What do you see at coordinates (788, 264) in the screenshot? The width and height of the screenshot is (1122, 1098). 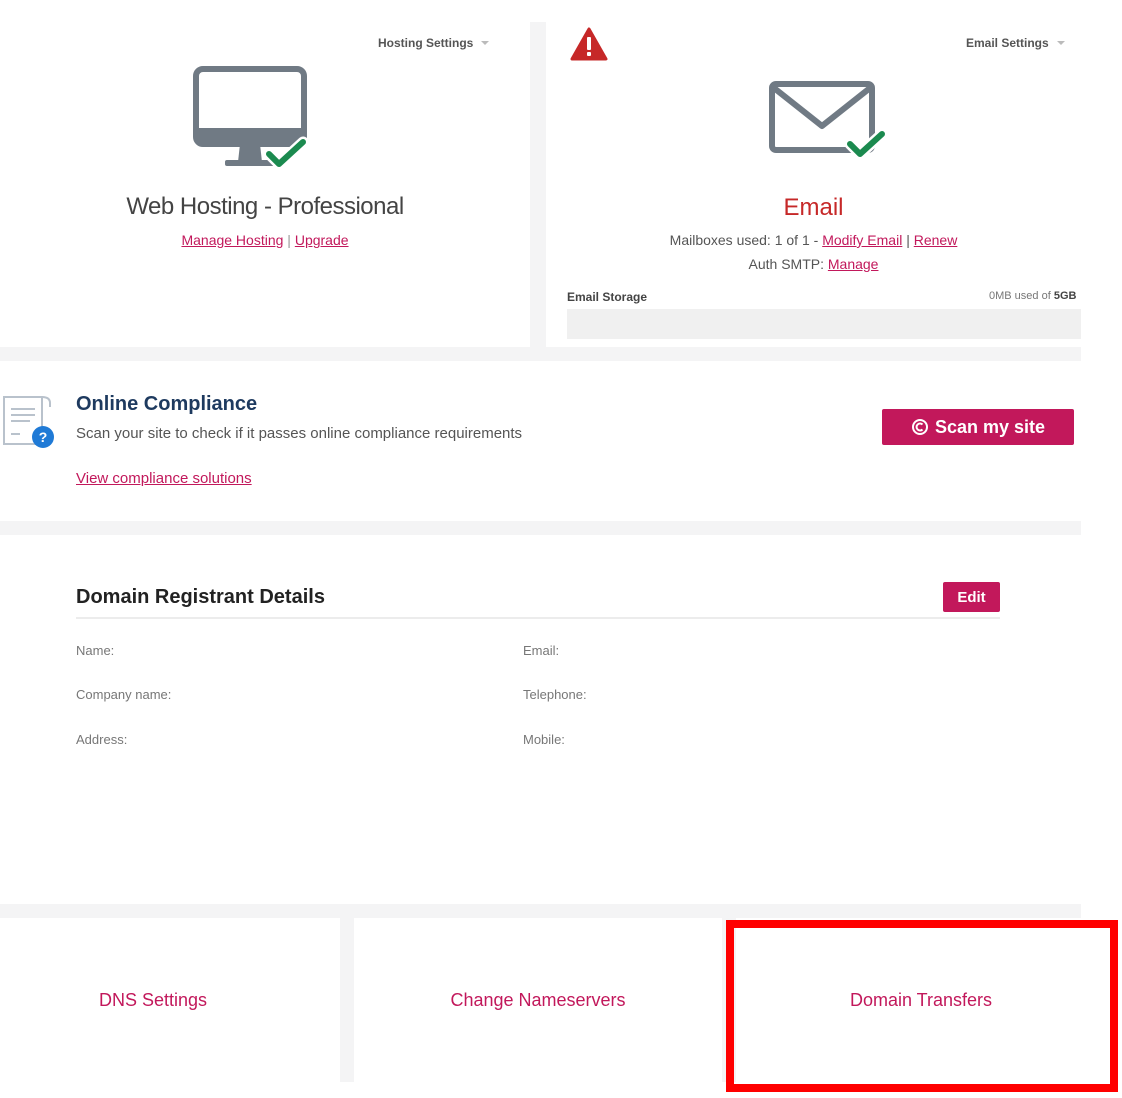 I see `auth-smtp-label: Auth SMTP:` at bounding box center [788, 264].